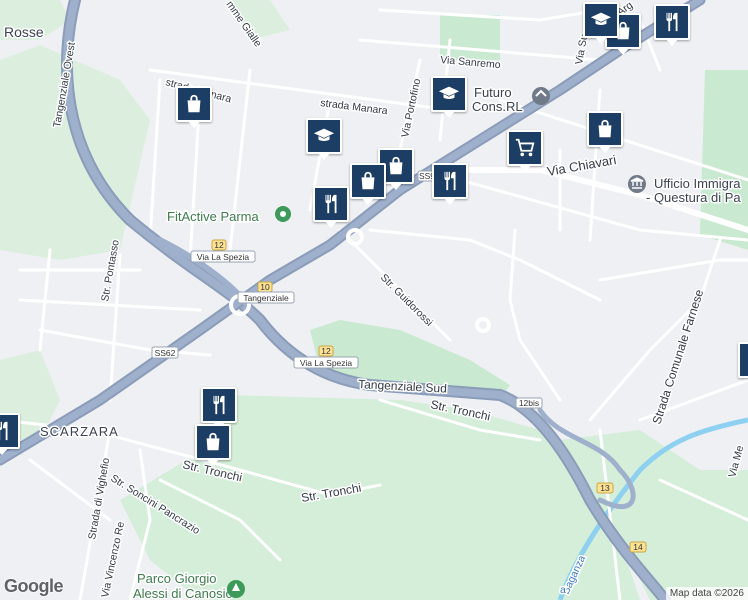 Image resolution: width=748 pixels, height=600 pixels. I want to click on svg-text: 13, so click(605, 488).